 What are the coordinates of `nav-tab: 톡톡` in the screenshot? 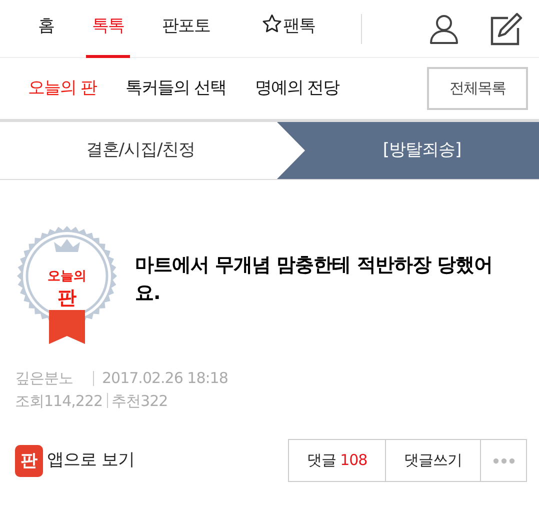 It's located at (108, 29).